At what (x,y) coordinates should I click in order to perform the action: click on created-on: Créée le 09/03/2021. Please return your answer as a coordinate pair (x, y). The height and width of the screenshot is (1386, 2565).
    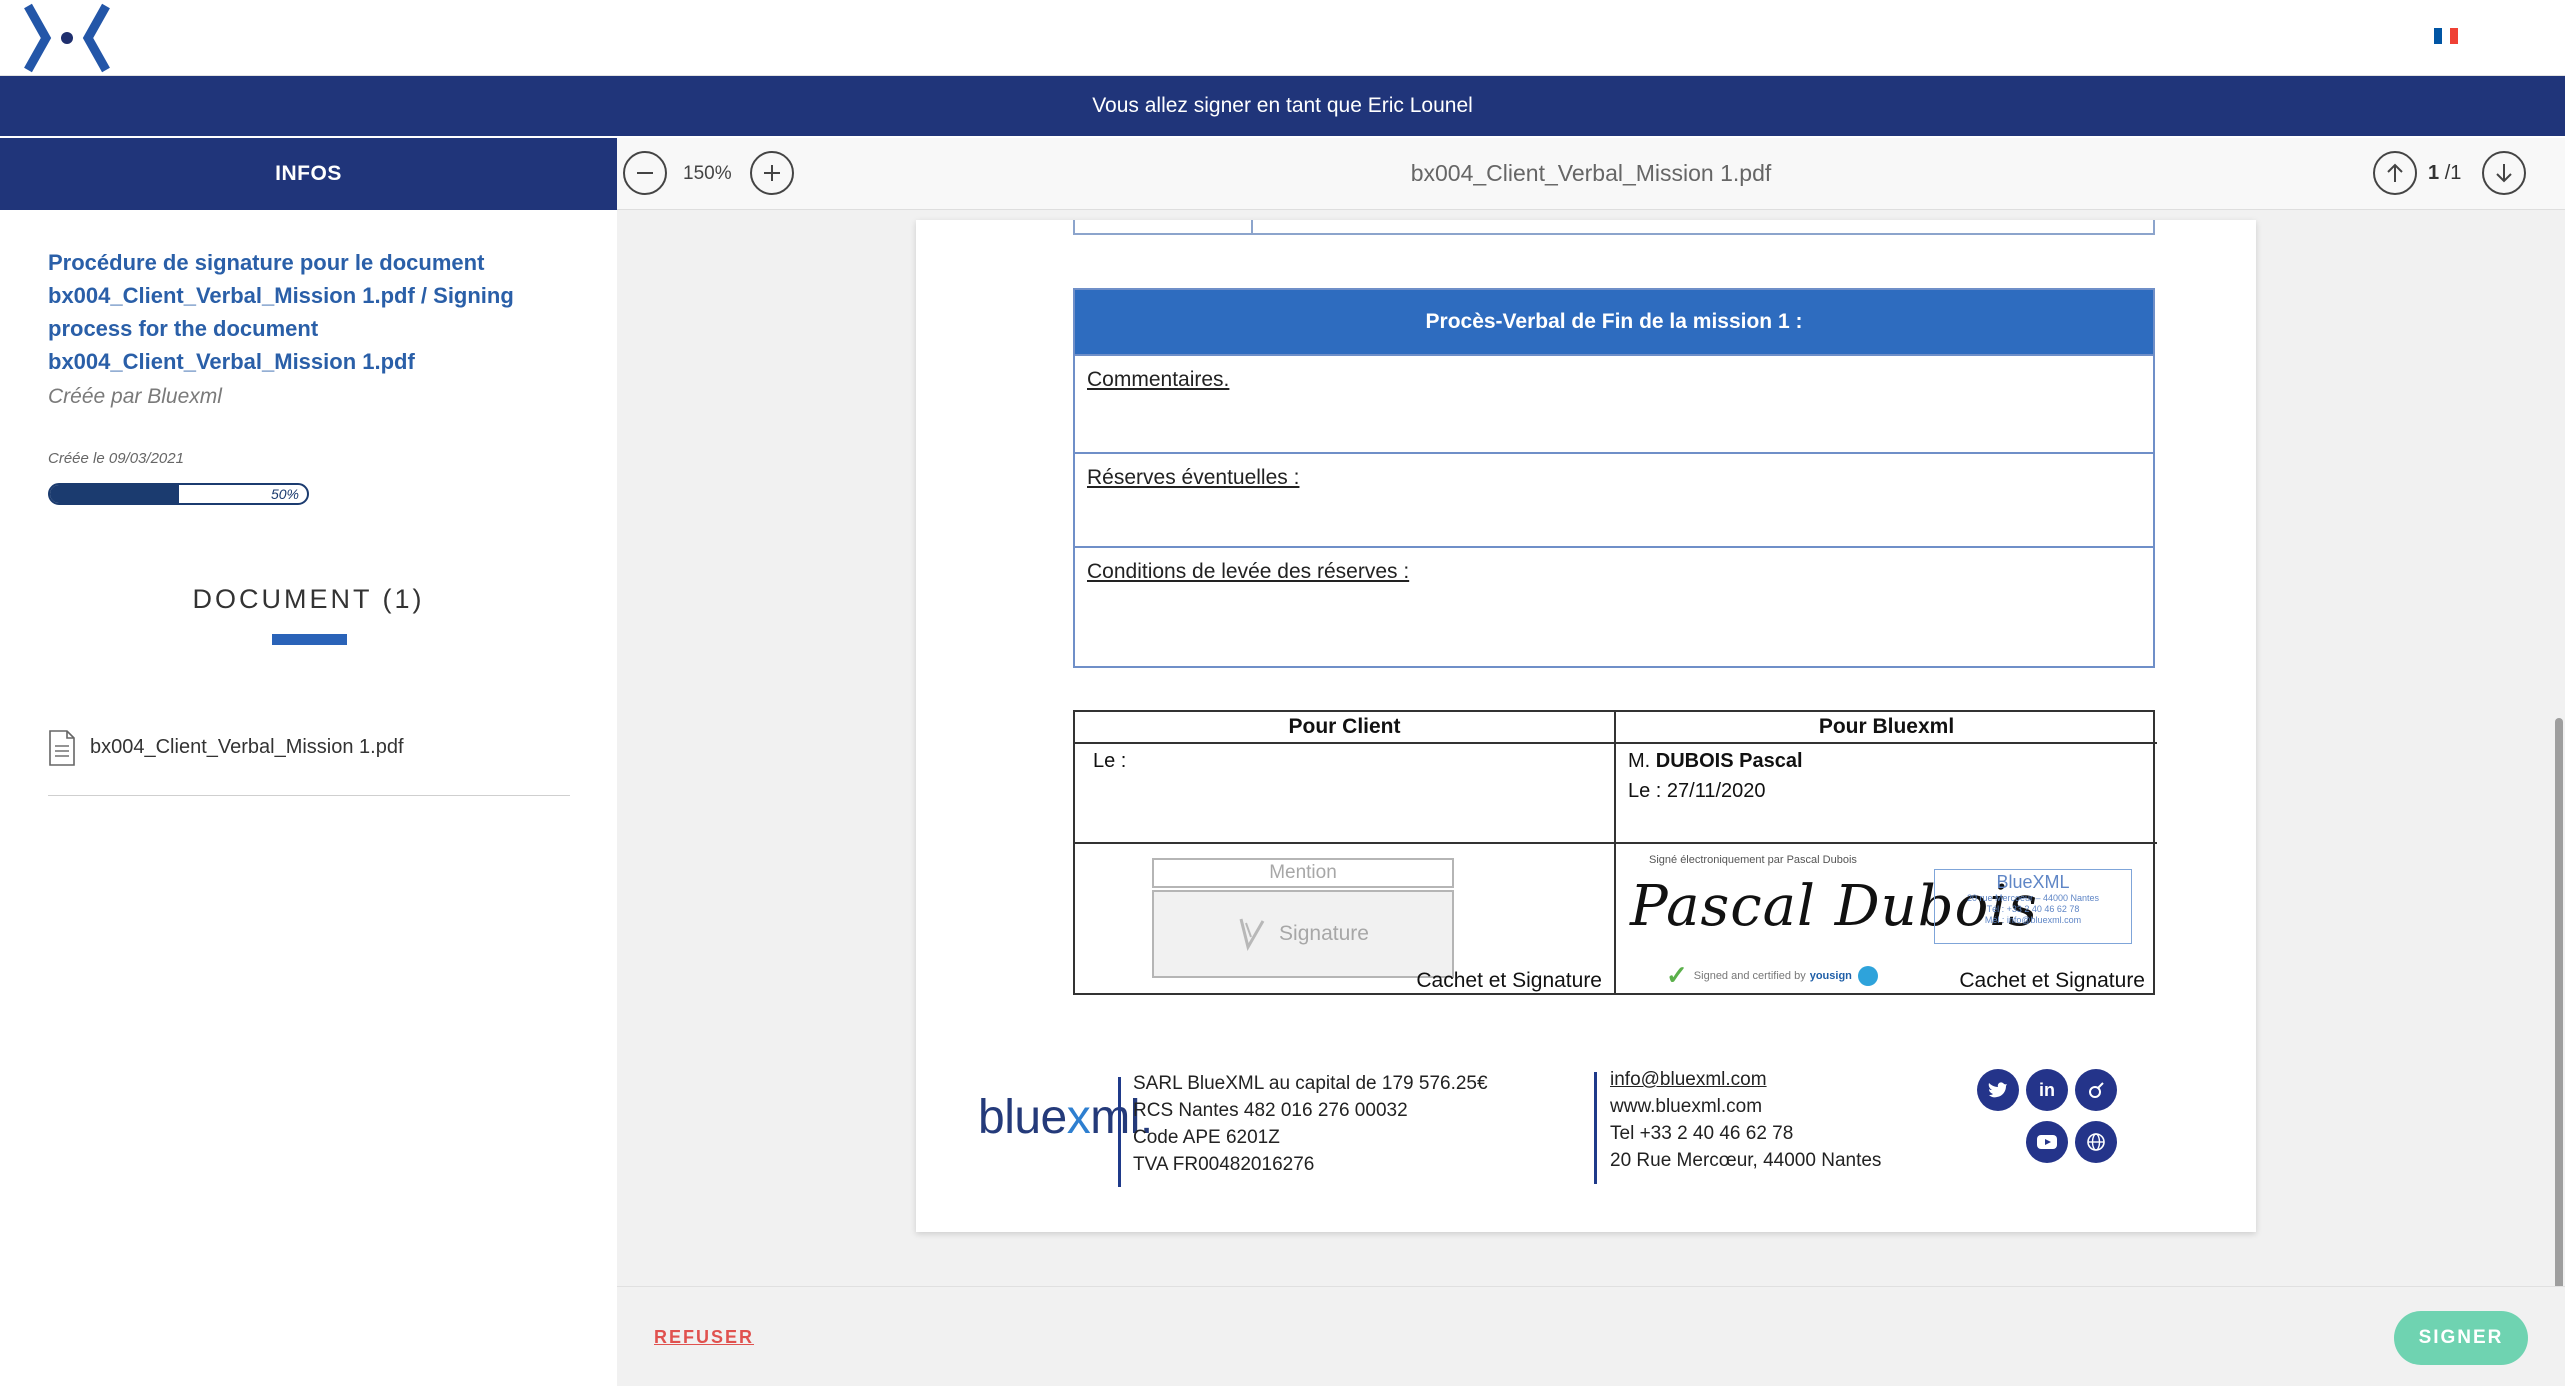
    Looking at the image, I should click on (116, 458).